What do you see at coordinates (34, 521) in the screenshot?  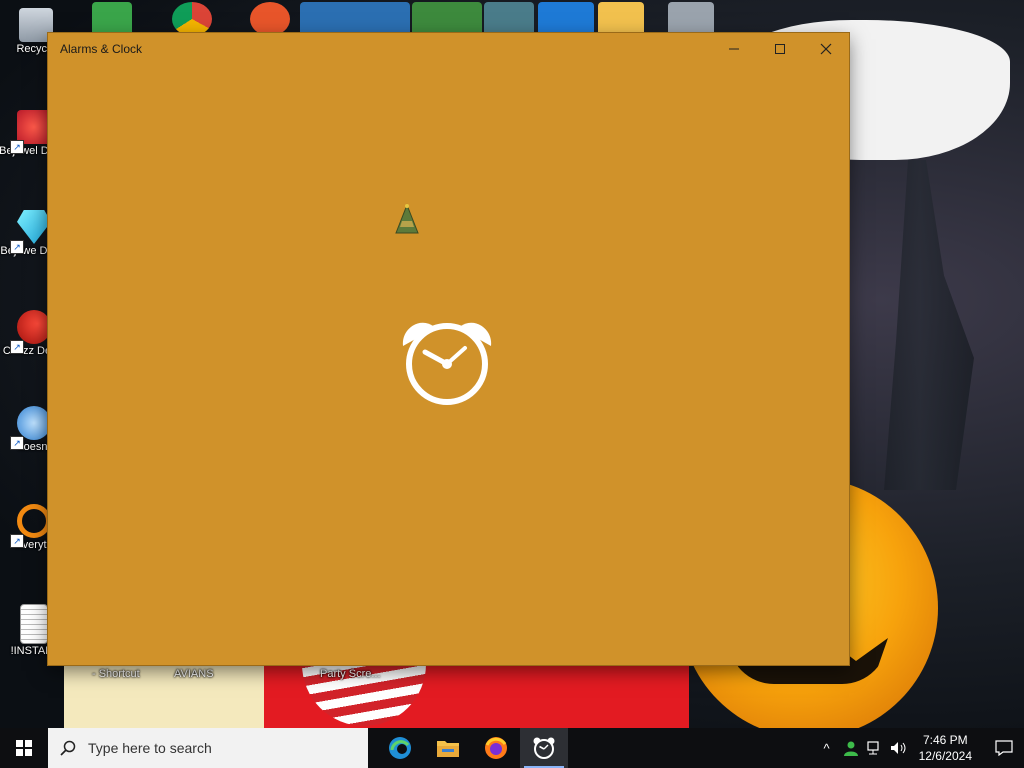 I see `everything-search-icon` at bounding box center [34, 521].